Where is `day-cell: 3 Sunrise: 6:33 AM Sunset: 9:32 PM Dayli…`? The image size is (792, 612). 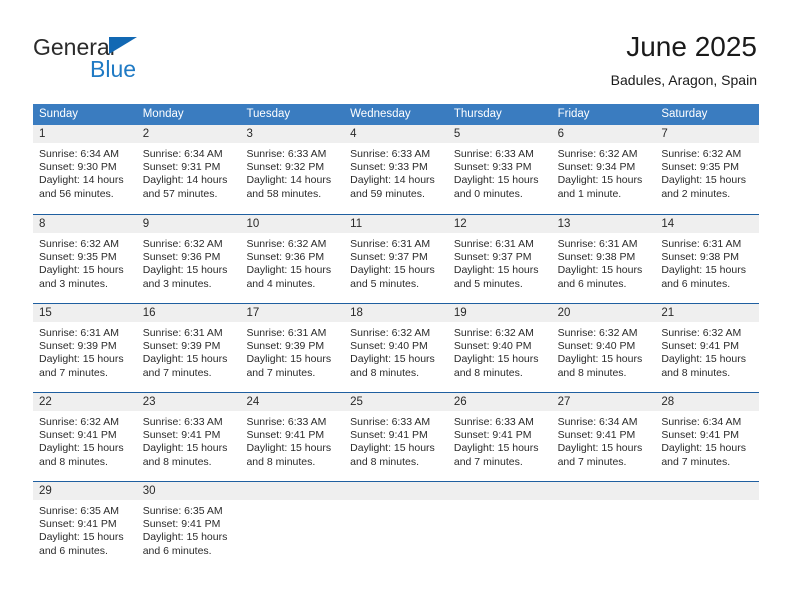 day-cell: 3 Sunrise: 6:33 AM Sunset: 9:32 PM Dayli… is located at coordinates (292, 169).